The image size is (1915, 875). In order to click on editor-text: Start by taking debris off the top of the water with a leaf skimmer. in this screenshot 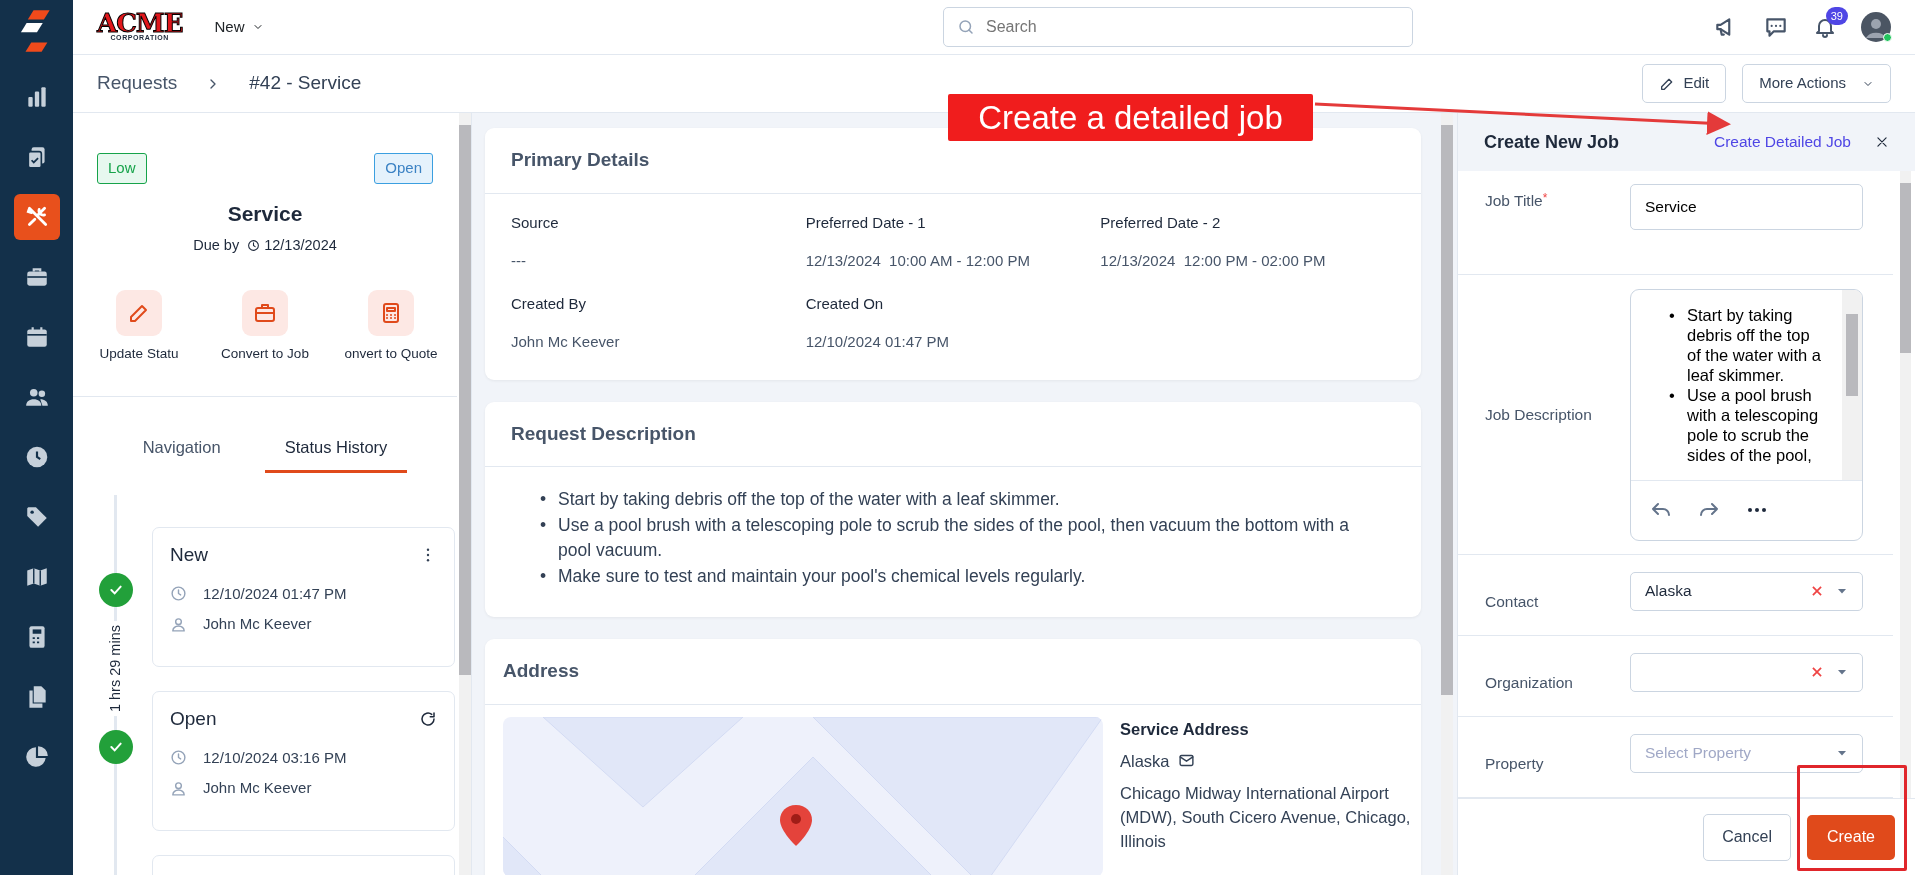, I will do `click(1754, 344)`.